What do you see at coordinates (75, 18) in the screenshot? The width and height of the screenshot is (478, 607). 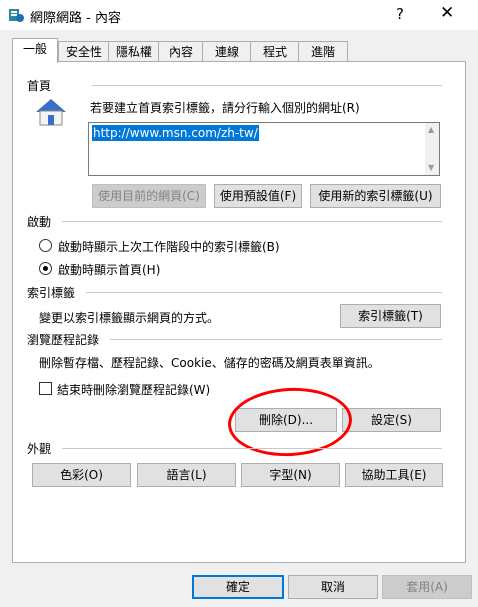 I see `window-title: 網際網路 - 內容` at bounding box center [75, 18].